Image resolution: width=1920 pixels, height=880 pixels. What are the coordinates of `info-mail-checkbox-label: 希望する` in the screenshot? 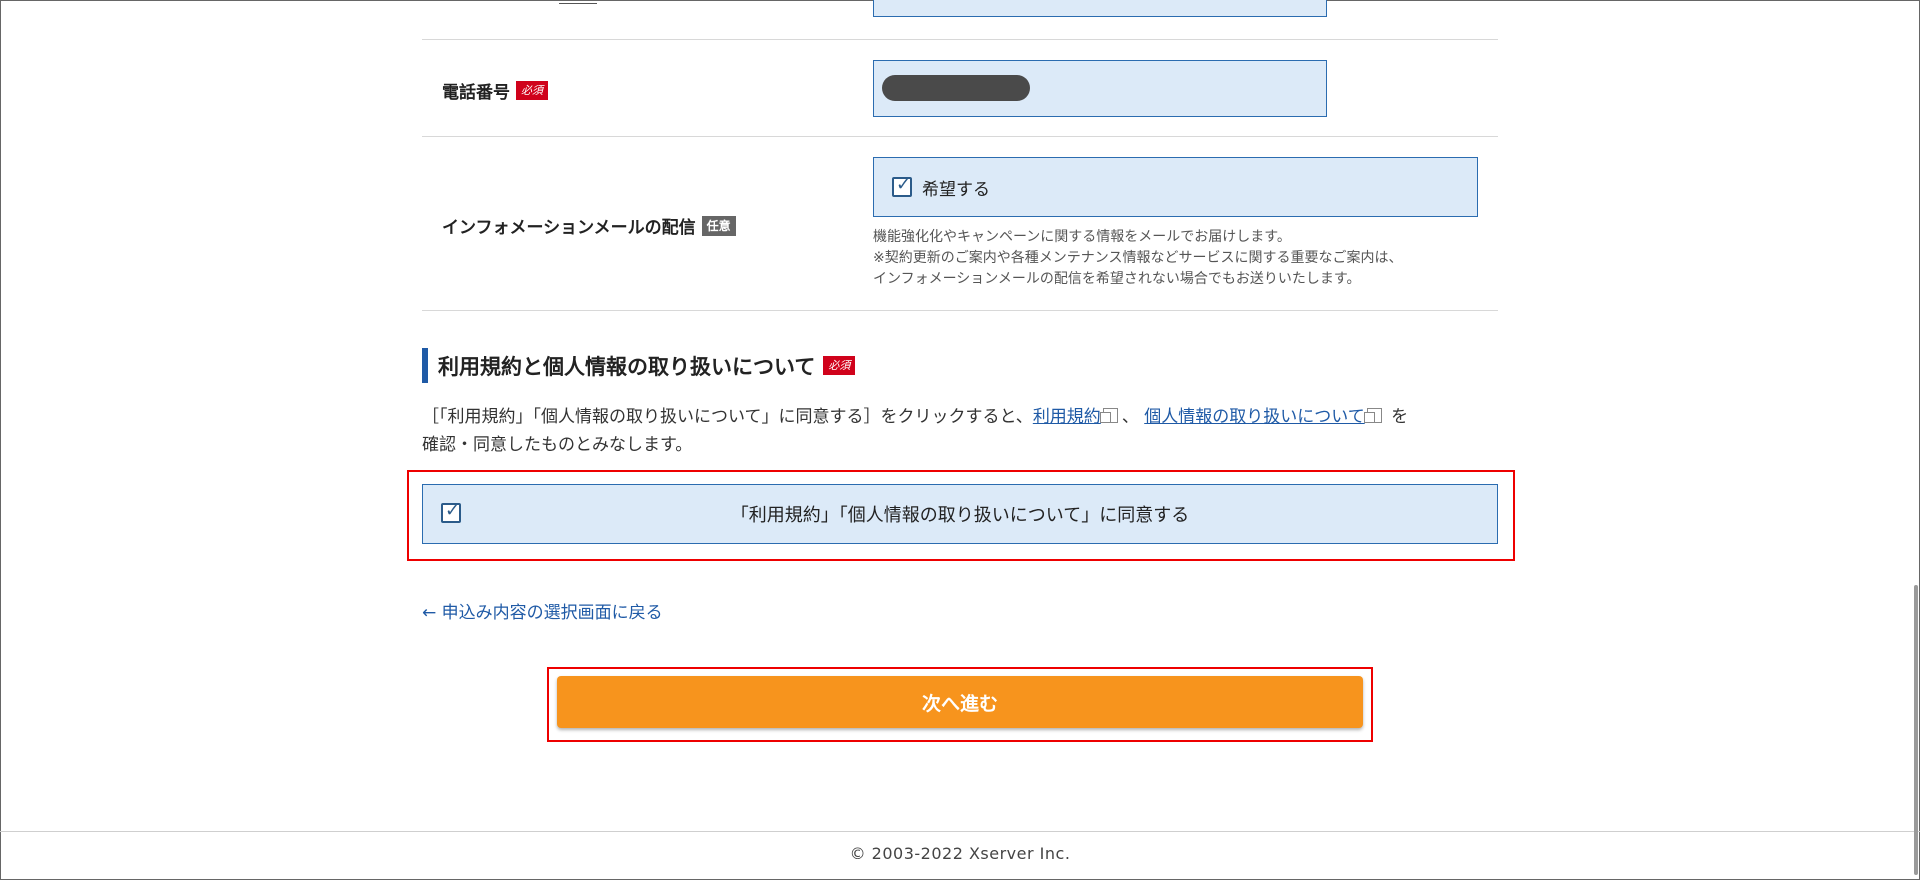 It's located at (956, 189).